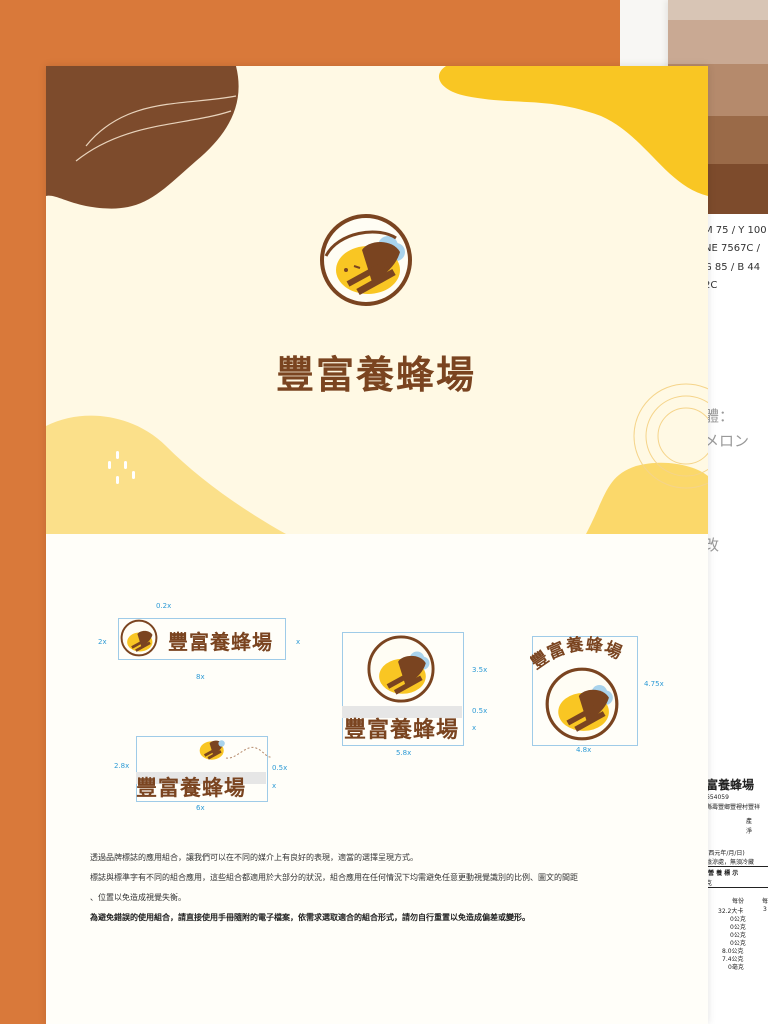 This screenshot has width=768, height=1024. What do you see at coordinates (122, 766) in the screenshot?
I see `guide-label-left: 2.8x` at bounding box center [122, 766].